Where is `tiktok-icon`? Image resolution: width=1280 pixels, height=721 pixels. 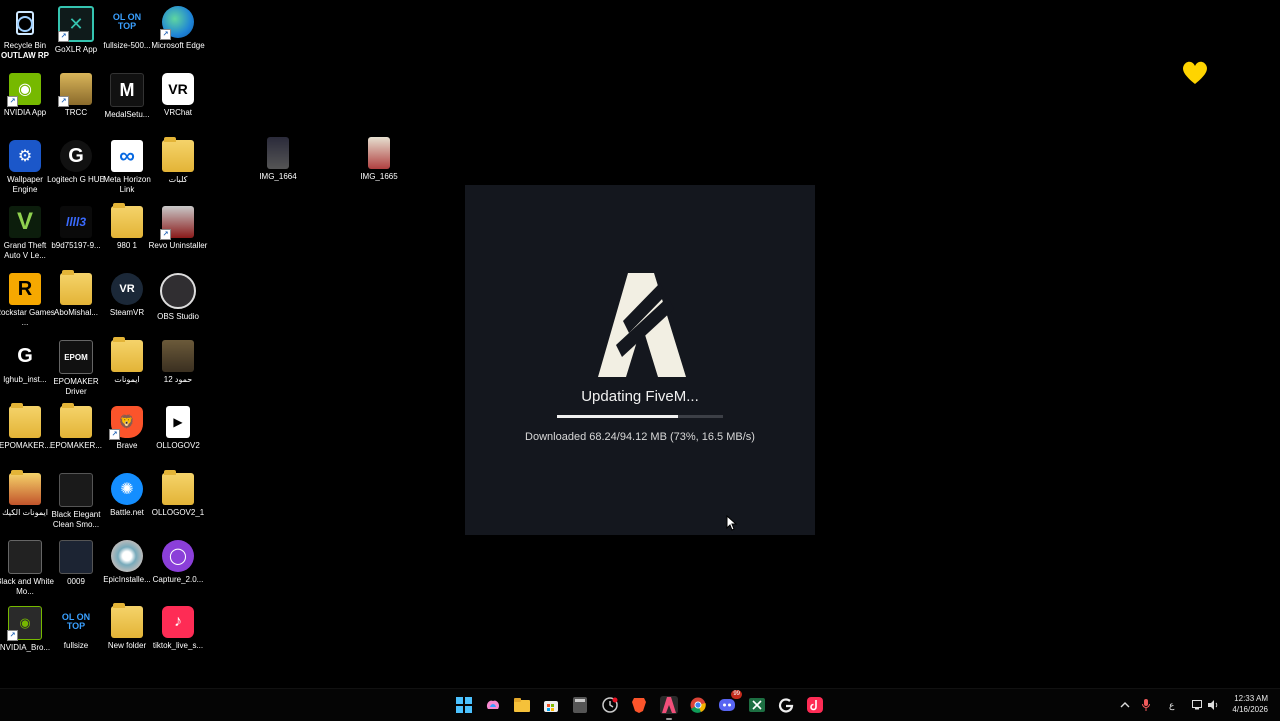
tiktok-icon is located at coordinates (815, 705).